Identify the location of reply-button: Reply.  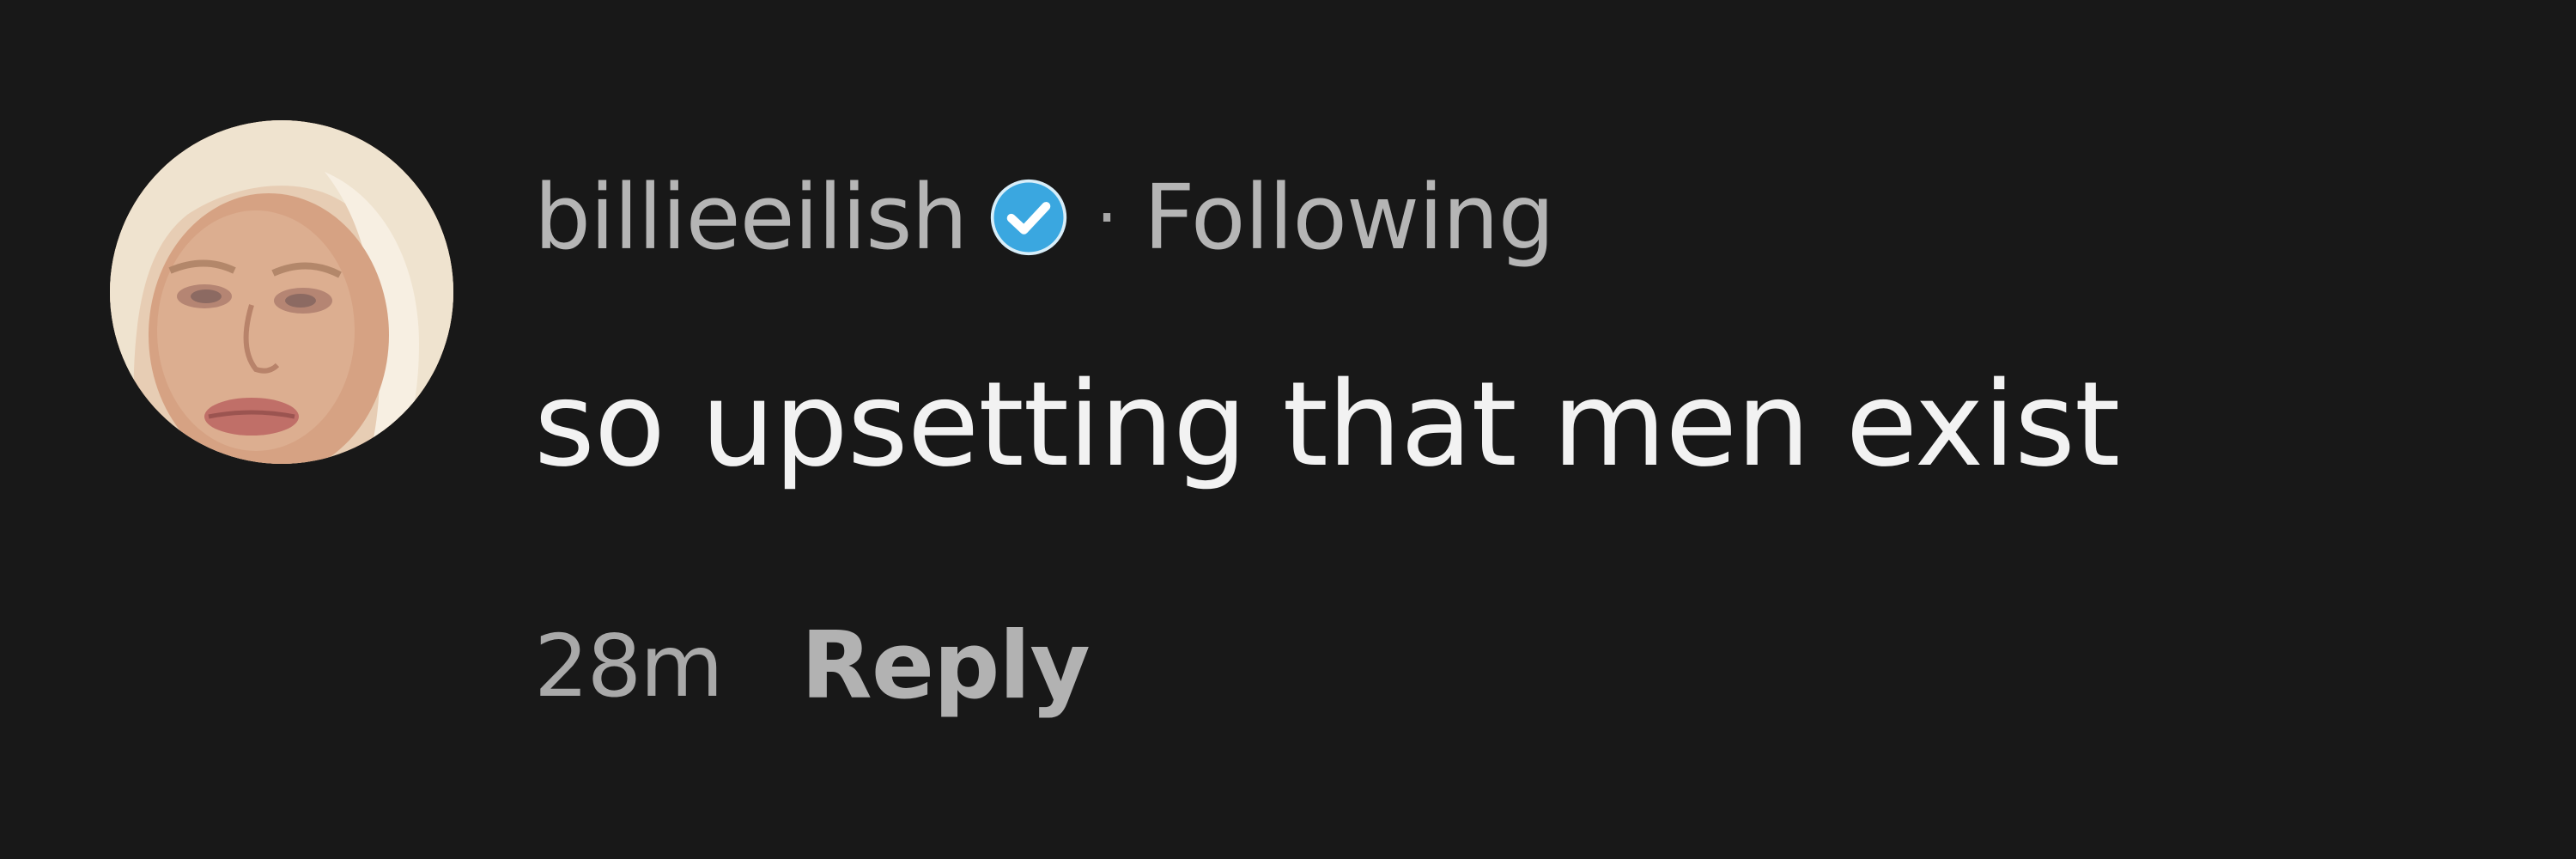
(946, 666).